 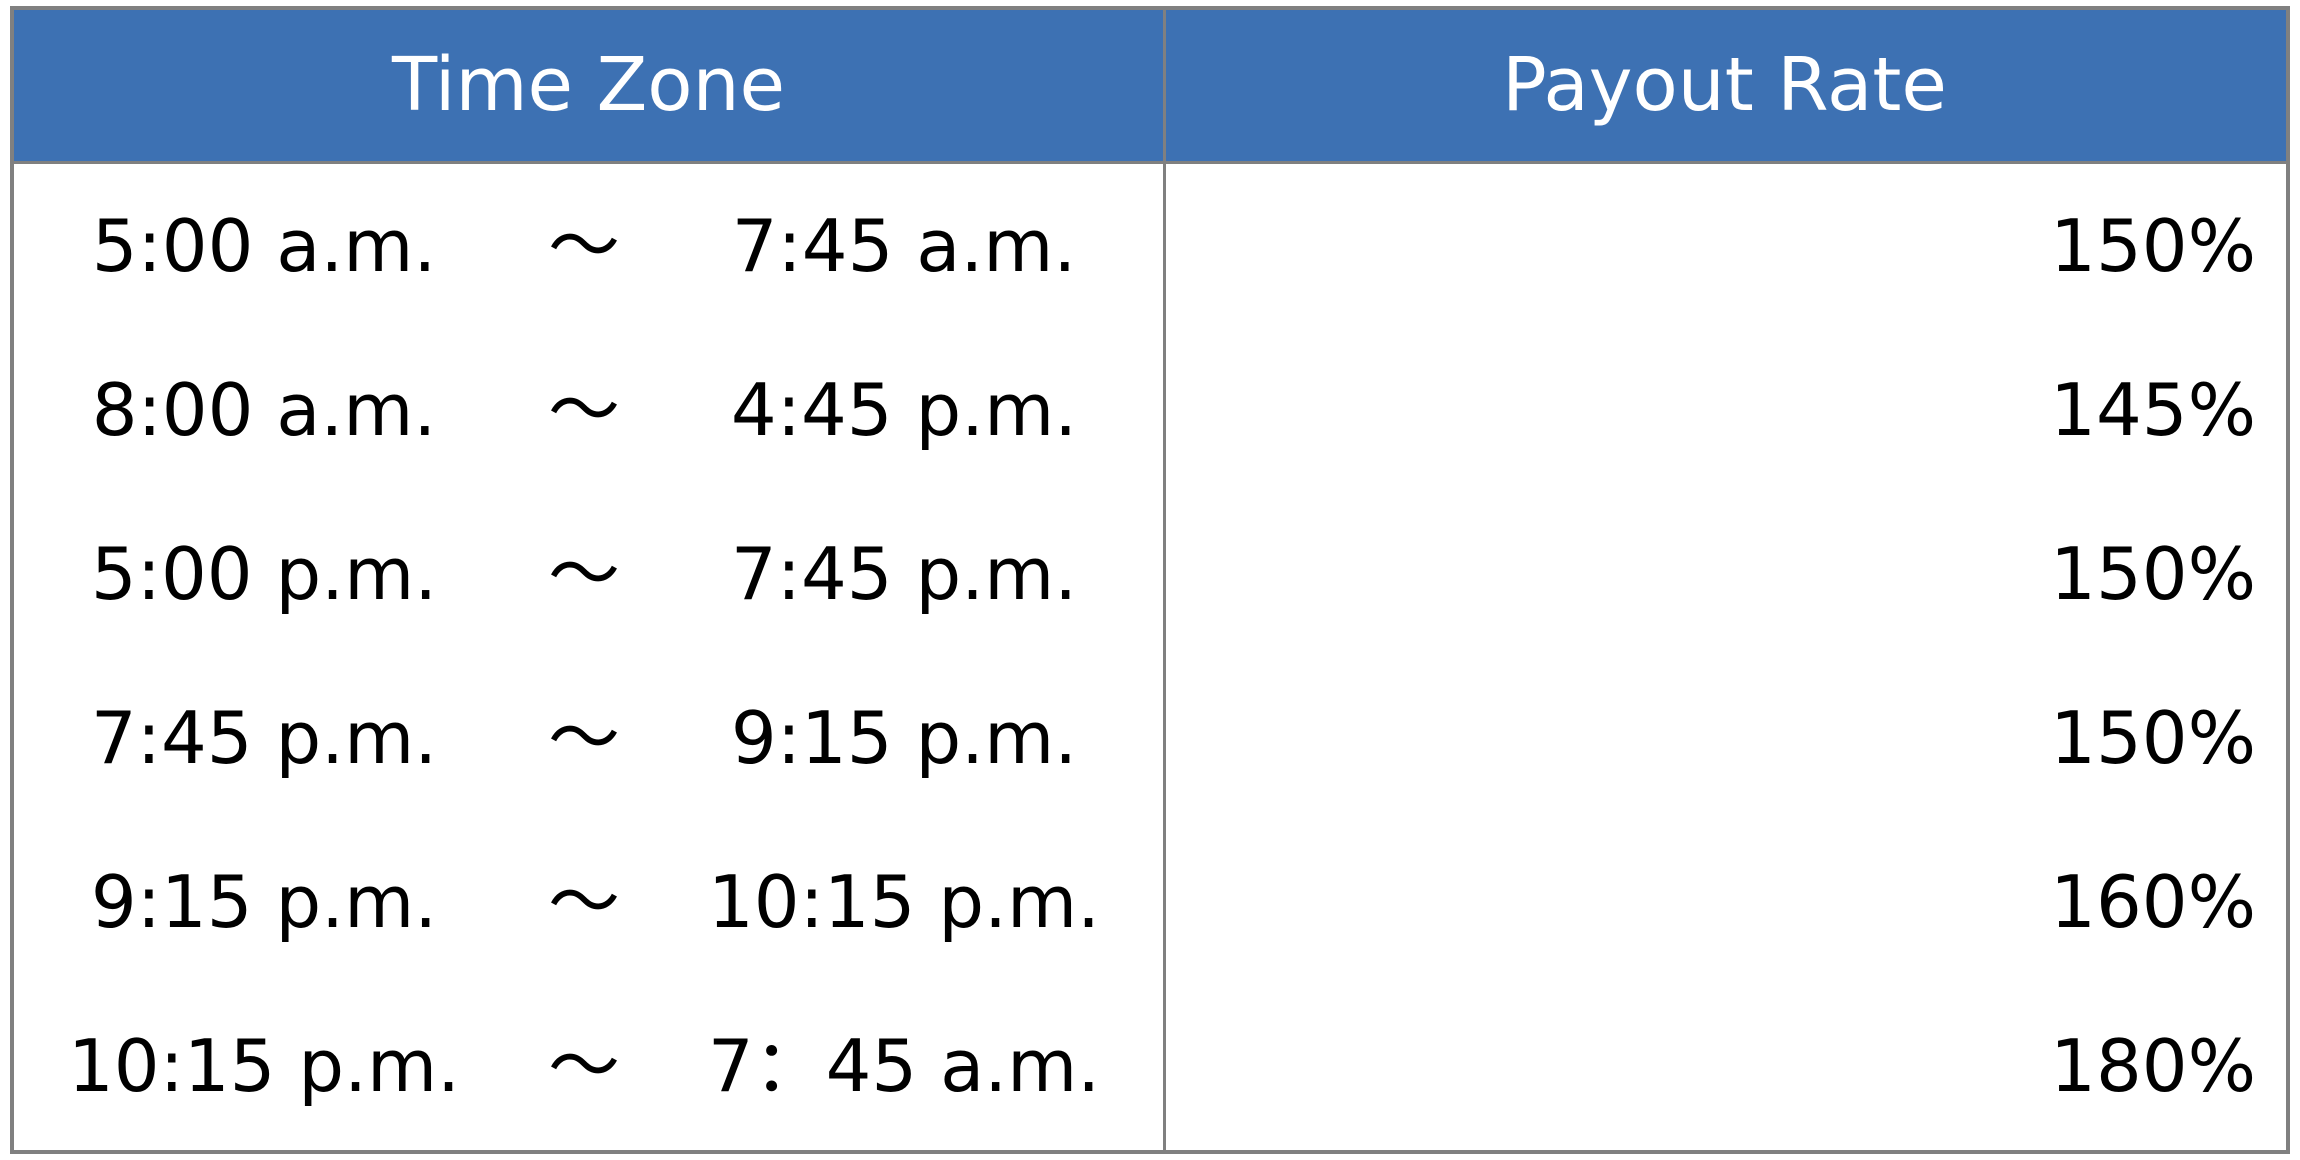 What do you see at coordinates (1150, 410) in the screenshot?
I see `table-row: 8:00 a.m. ～ 4:45 p.m. 145%` at bounding box center [1150, 410].